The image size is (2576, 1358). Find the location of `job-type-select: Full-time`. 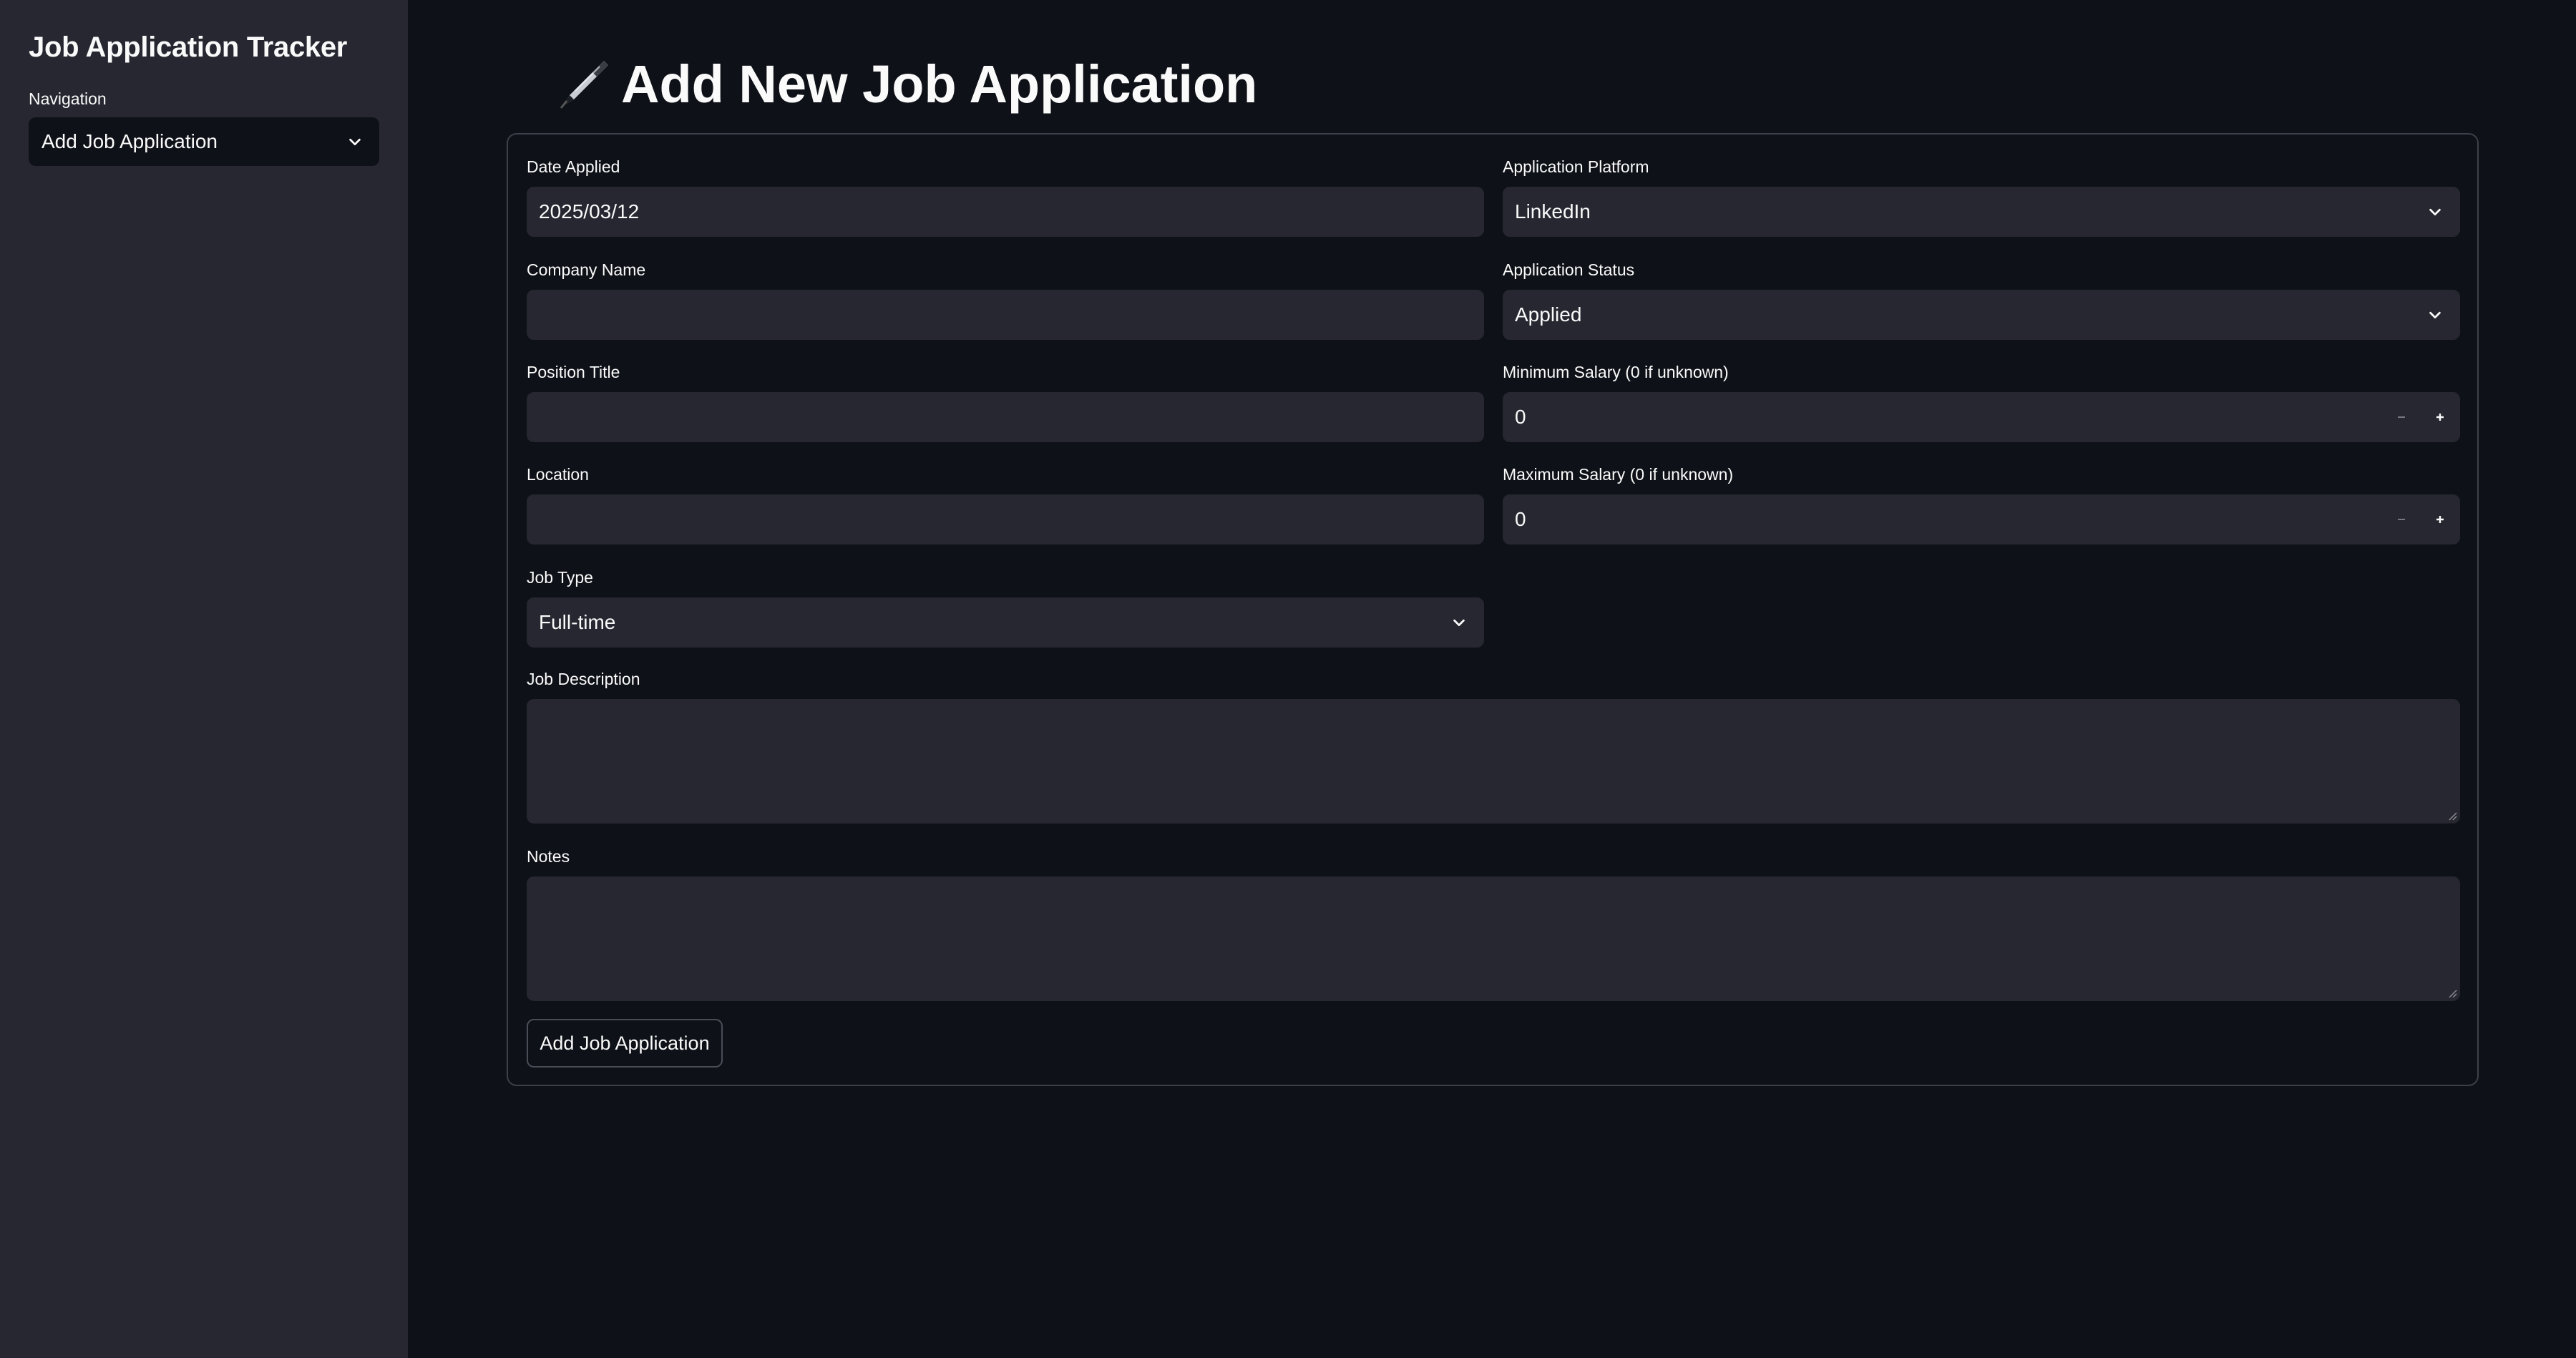

job-type-select: Full-time is located at coordinates (1005, 622).